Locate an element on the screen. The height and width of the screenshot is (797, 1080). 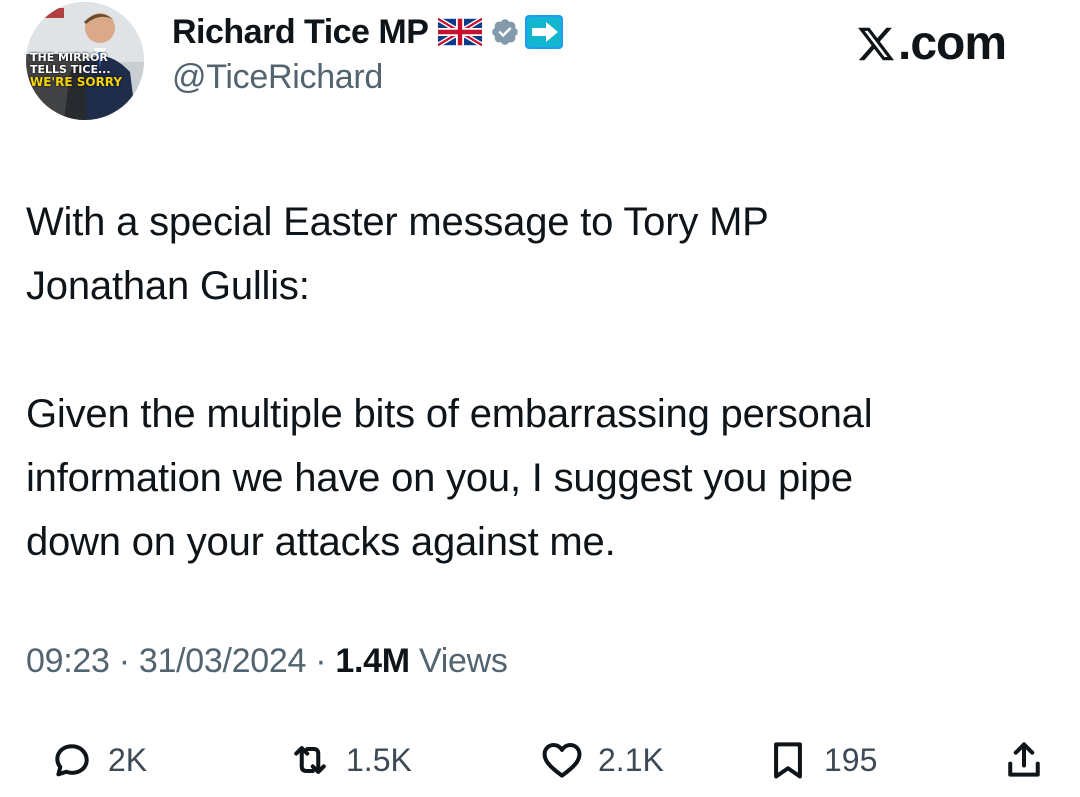
like-count: 2.1K is located at coordinates (631, 759).